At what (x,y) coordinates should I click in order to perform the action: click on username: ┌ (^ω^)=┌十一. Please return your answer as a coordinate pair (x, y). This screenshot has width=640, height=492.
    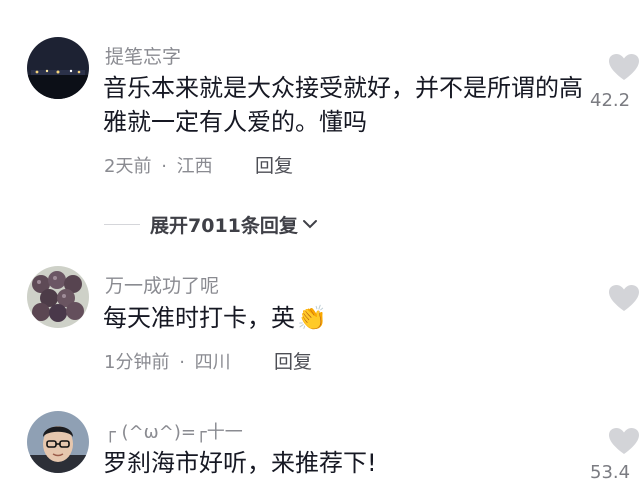
    Looking at the image, I should click on (174, 431).